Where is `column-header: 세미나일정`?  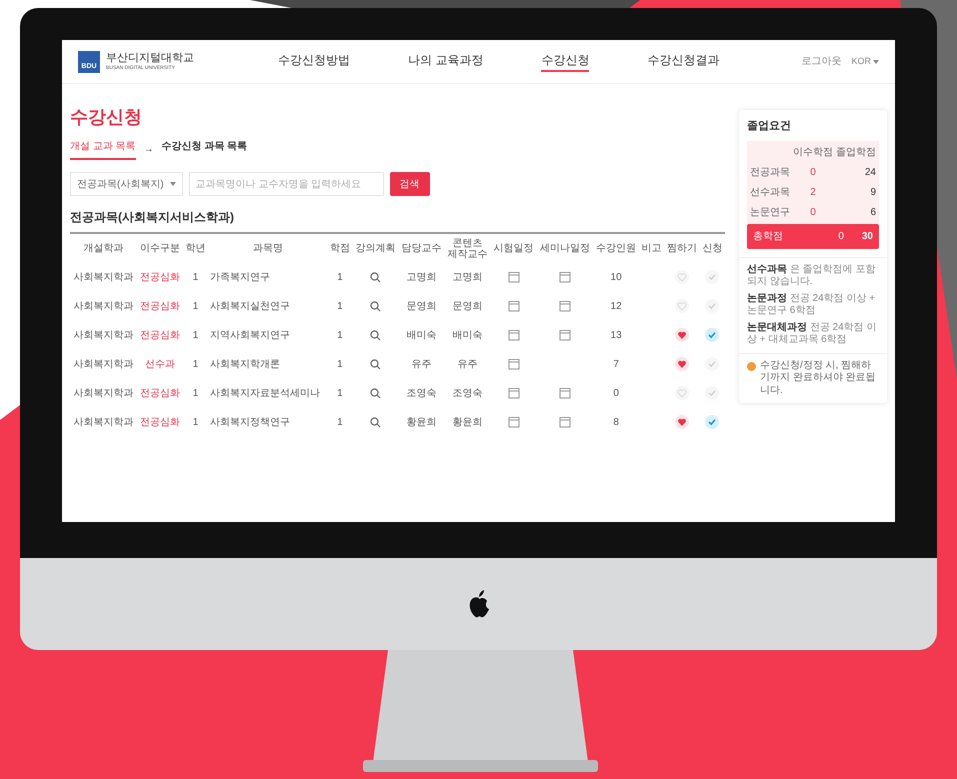 column-header: 세미나일정 is located at coordinates (565, 248).